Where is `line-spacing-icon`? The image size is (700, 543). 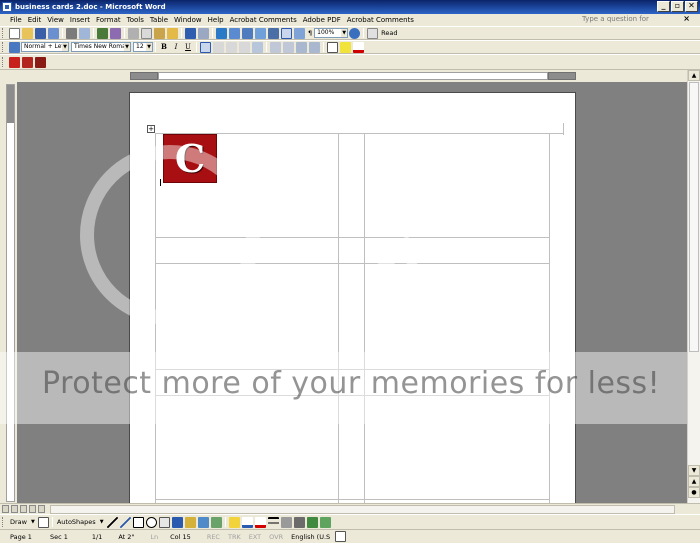
line-spacing-icon is located at coordinates (257, 47).